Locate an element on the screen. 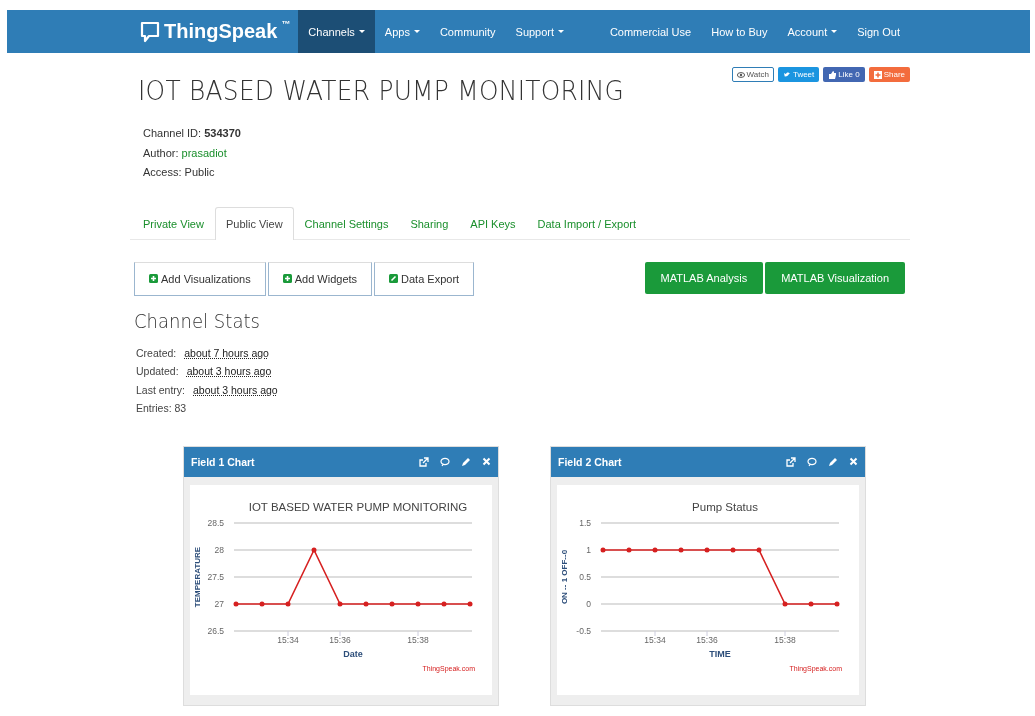  axis-title: ON -- 1 OFF--0 is located at coordinates (564, 576).